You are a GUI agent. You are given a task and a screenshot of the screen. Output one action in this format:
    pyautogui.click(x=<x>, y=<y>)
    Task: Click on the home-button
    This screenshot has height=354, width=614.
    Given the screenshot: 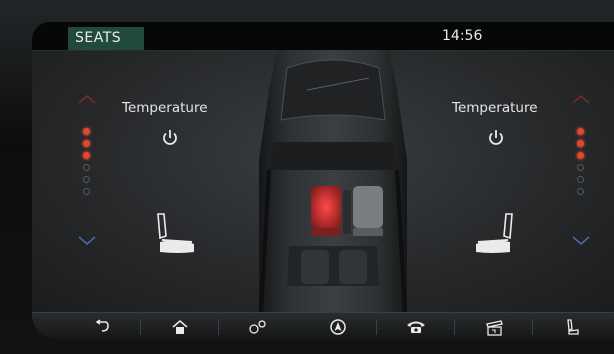 What is the action you would take?
    pyautogui.click(x=180, y=326)
    